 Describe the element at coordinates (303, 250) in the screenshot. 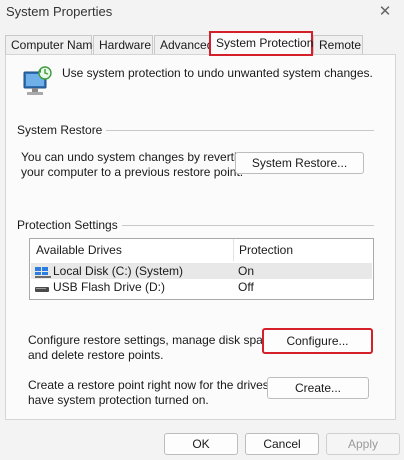

I see `column-header-protection: Protection` at that location.